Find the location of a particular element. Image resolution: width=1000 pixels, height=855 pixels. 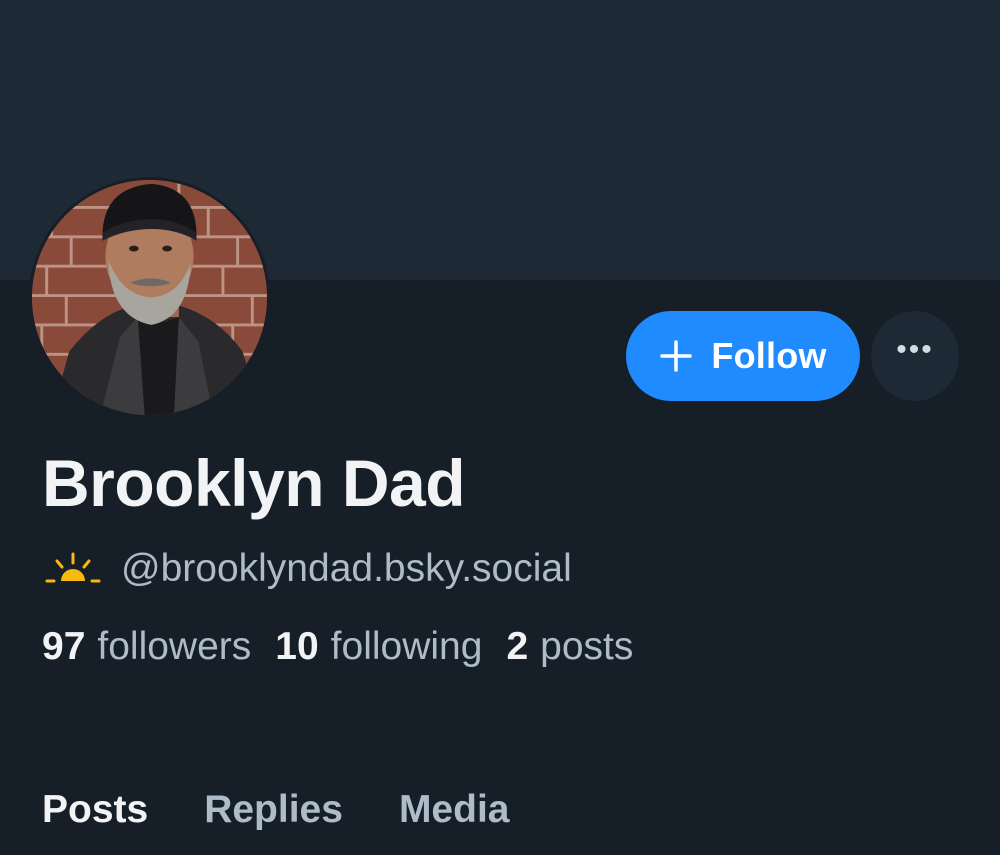

followers-count: 97 is located at coordinates (63, 647).